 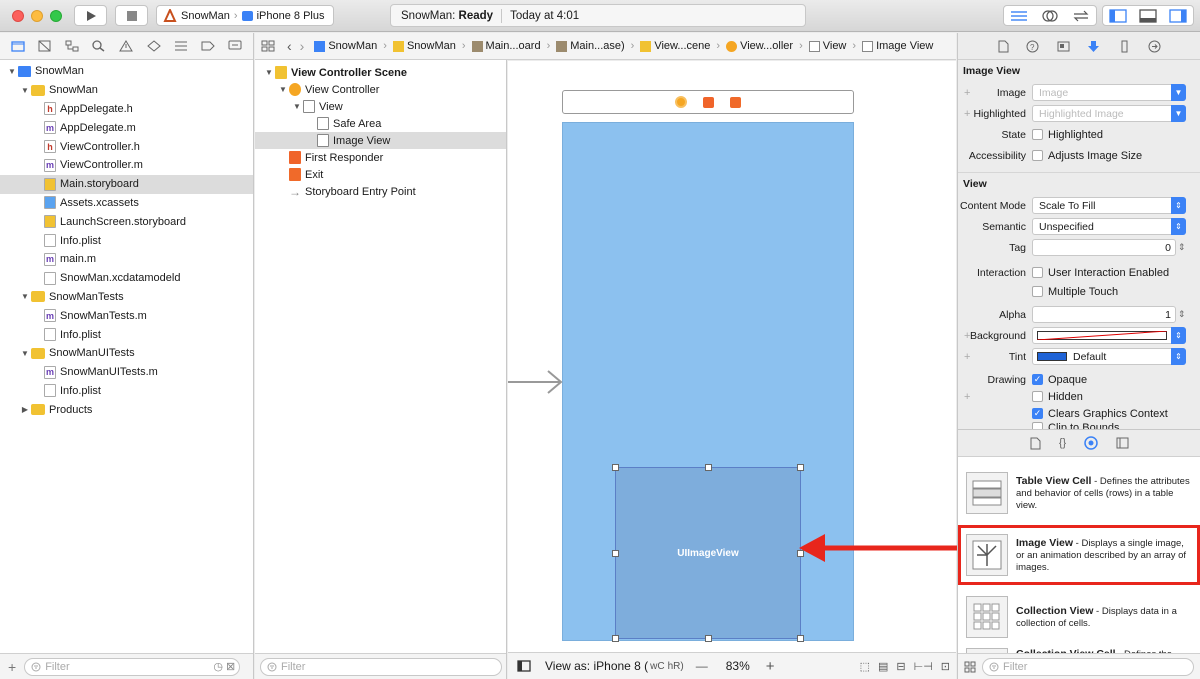 I want to click on stop-button, so click(x=131, y=15).